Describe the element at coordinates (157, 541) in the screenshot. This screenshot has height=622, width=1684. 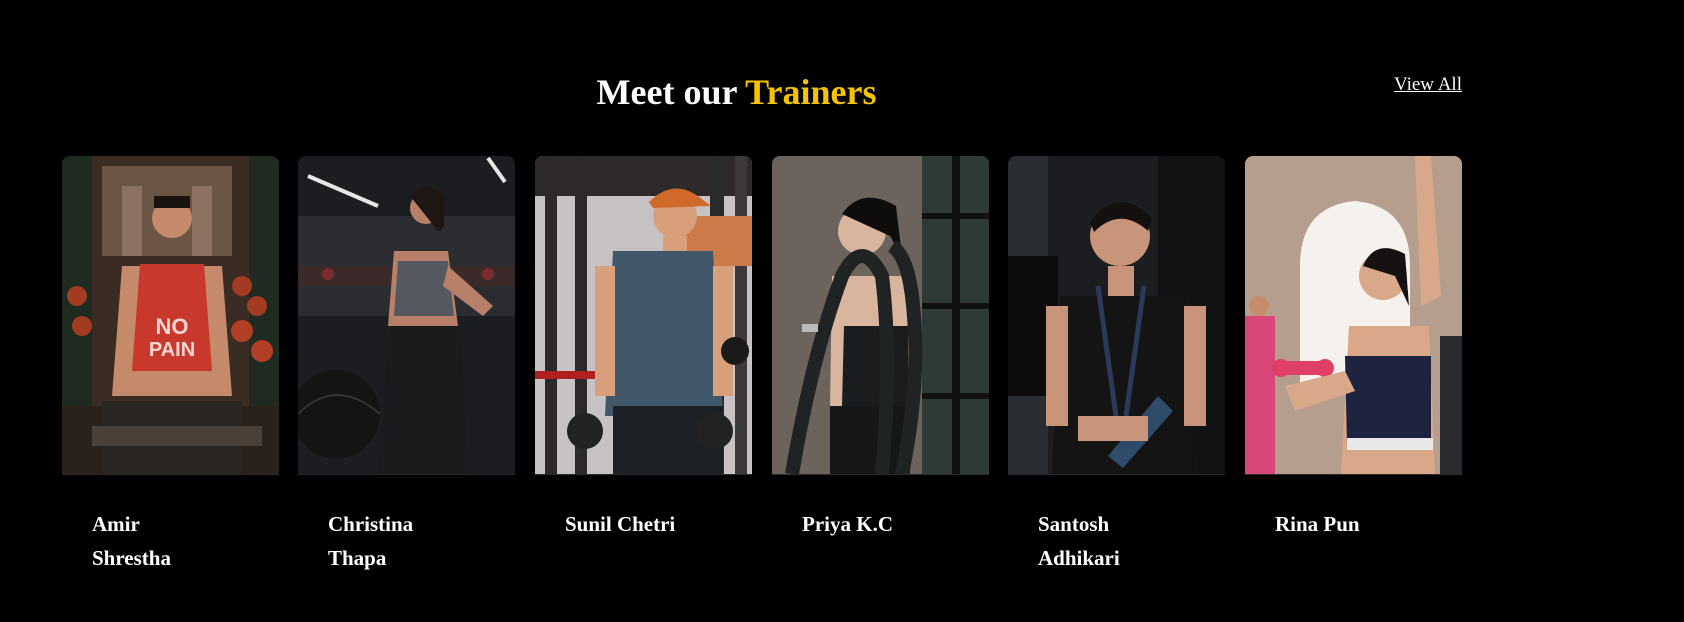
I see `trainer-name: Amir Shrestha` at that location.